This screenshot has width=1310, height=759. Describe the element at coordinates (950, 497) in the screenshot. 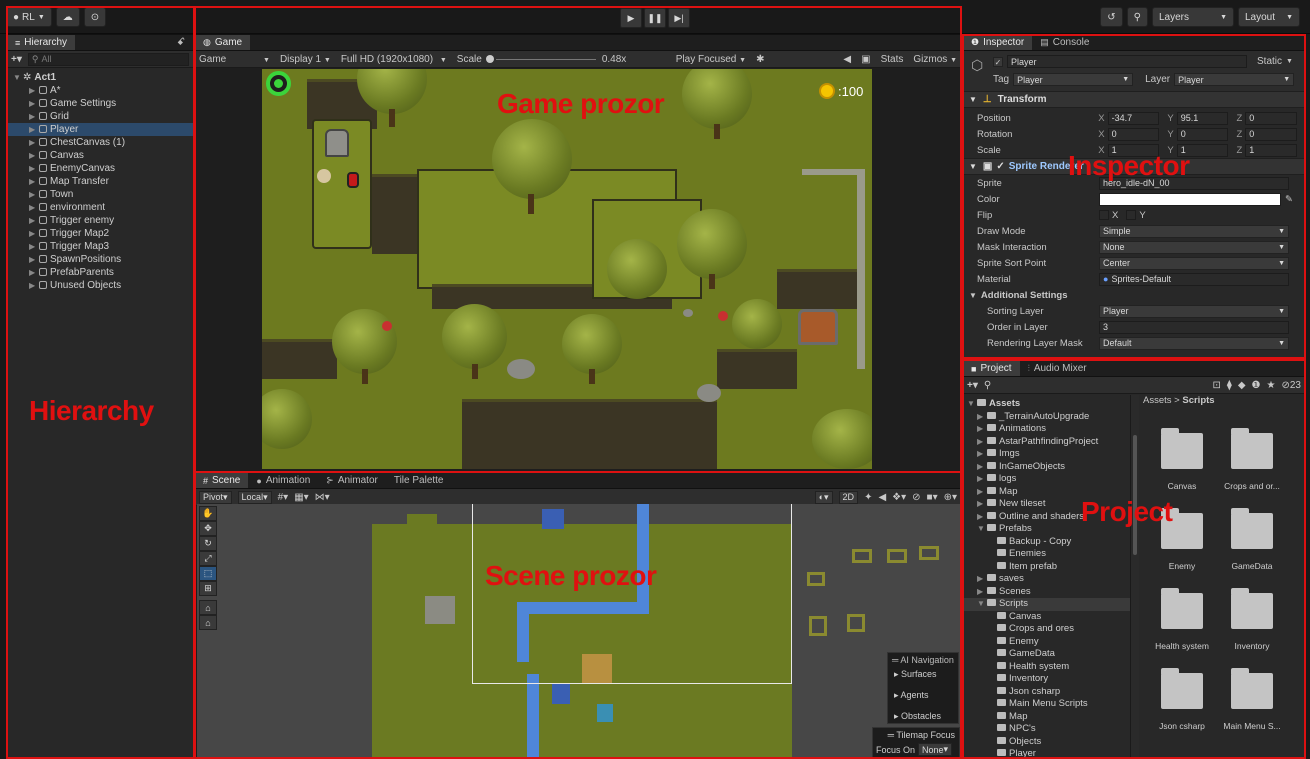

I see `gizmos-icon: ⊕▾` at that location.